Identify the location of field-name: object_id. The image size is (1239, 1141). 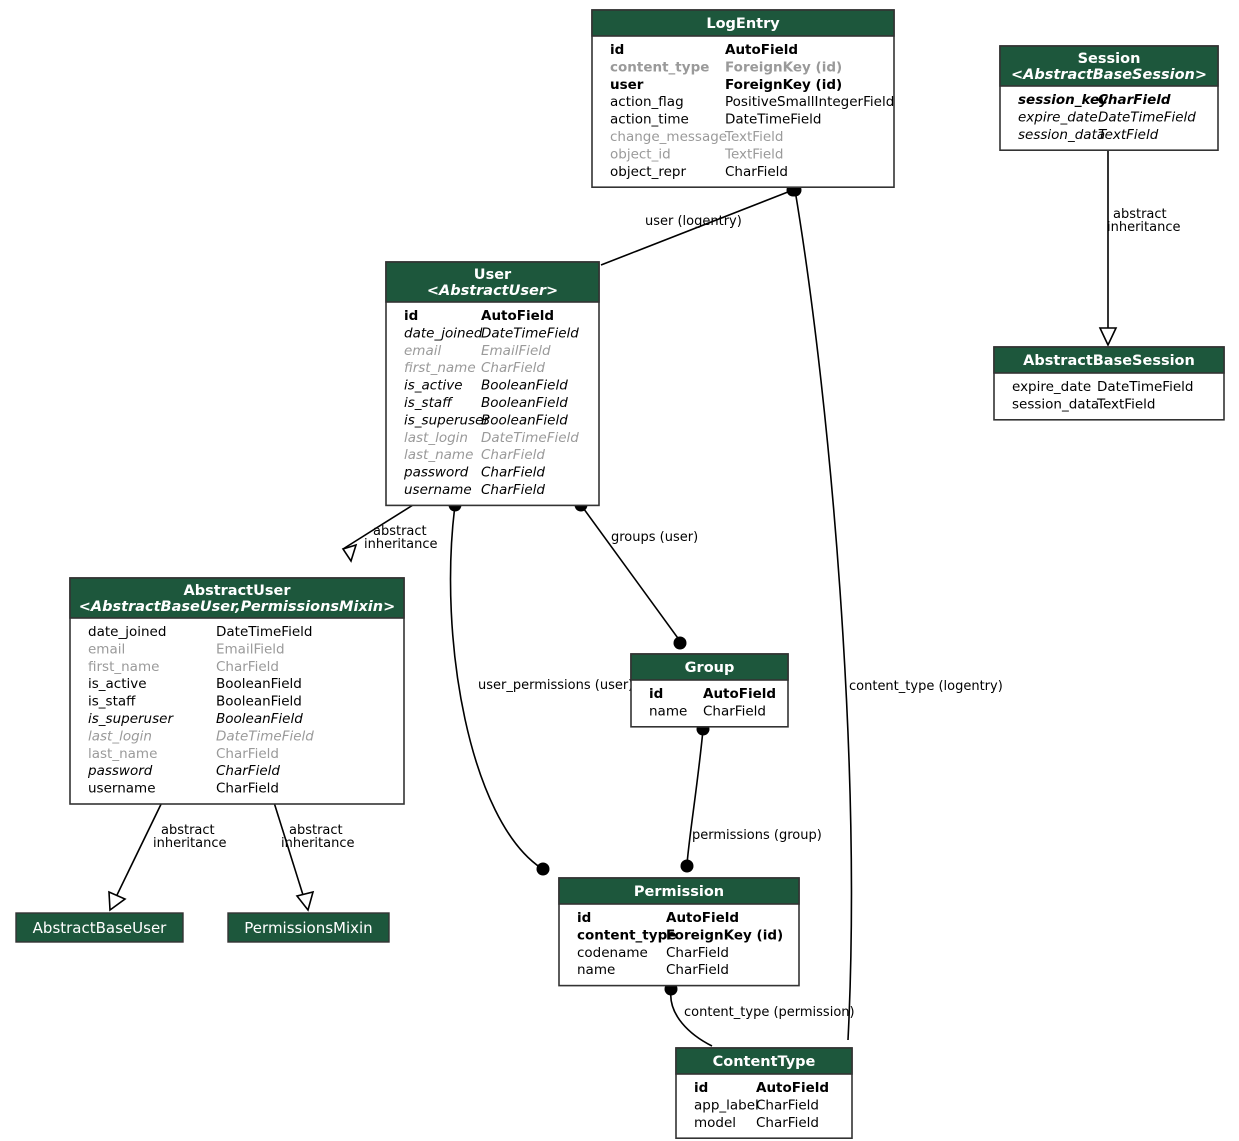
(640, 154).